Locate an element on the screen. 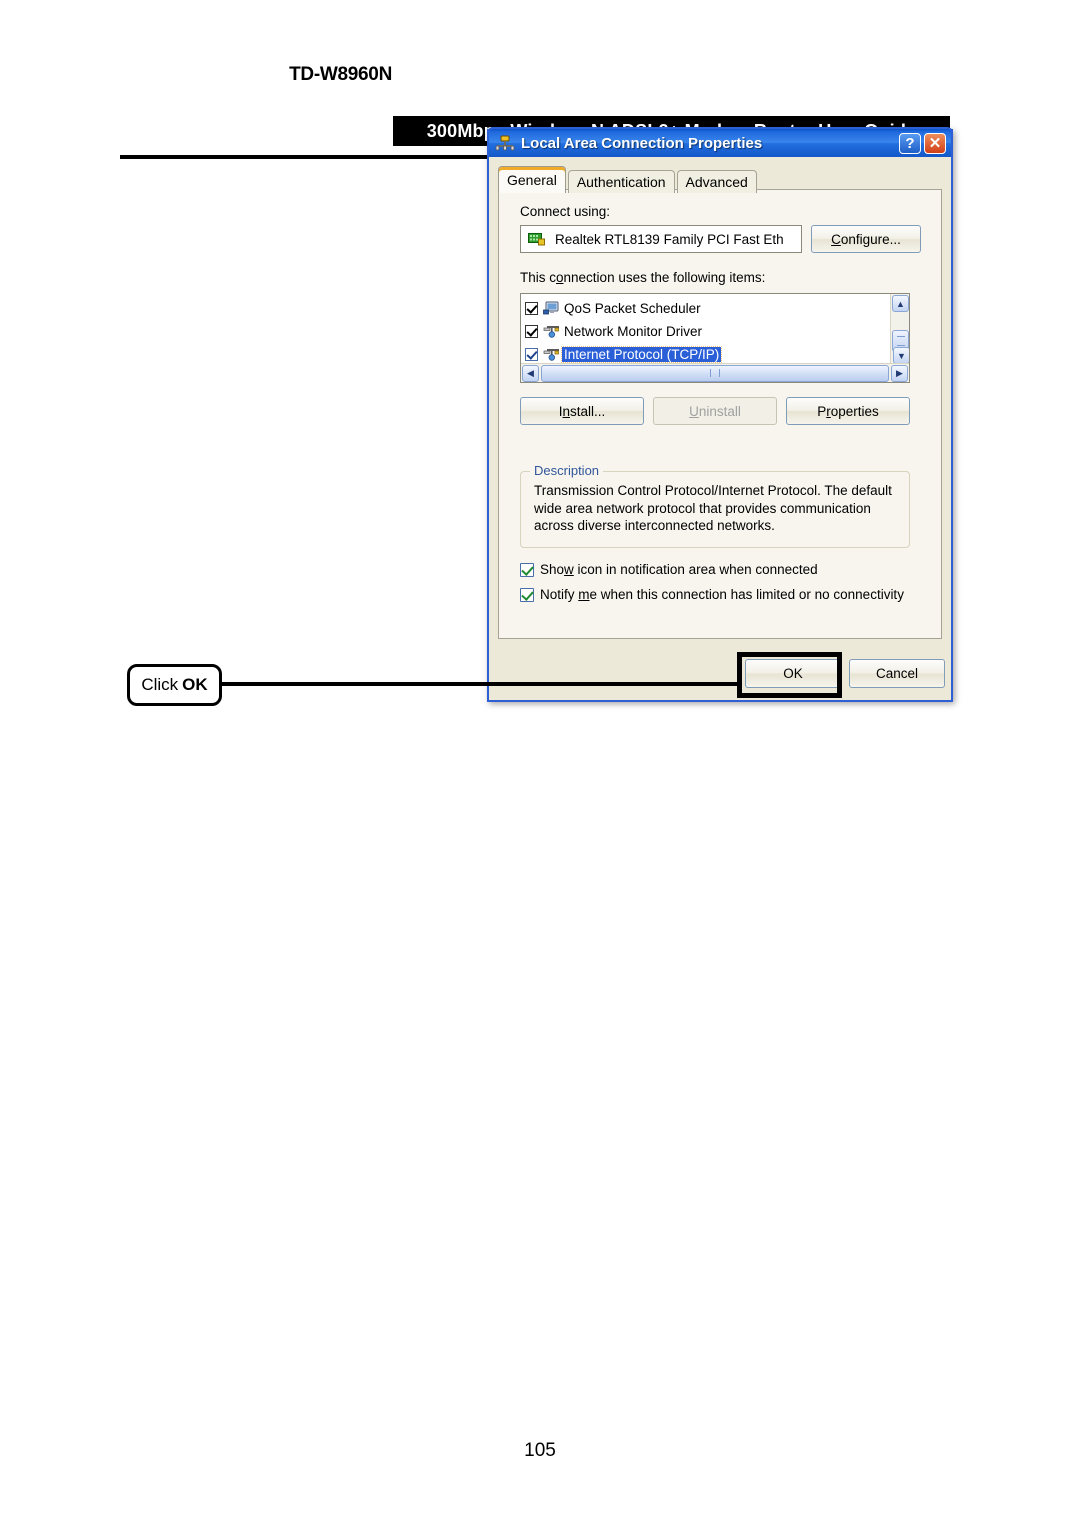 The width and height of the screenshot is (1080, 1527). network-adapter-name: Realtek RTL8139 Family PCI Fast Eth is located at coordinates (669, 239).